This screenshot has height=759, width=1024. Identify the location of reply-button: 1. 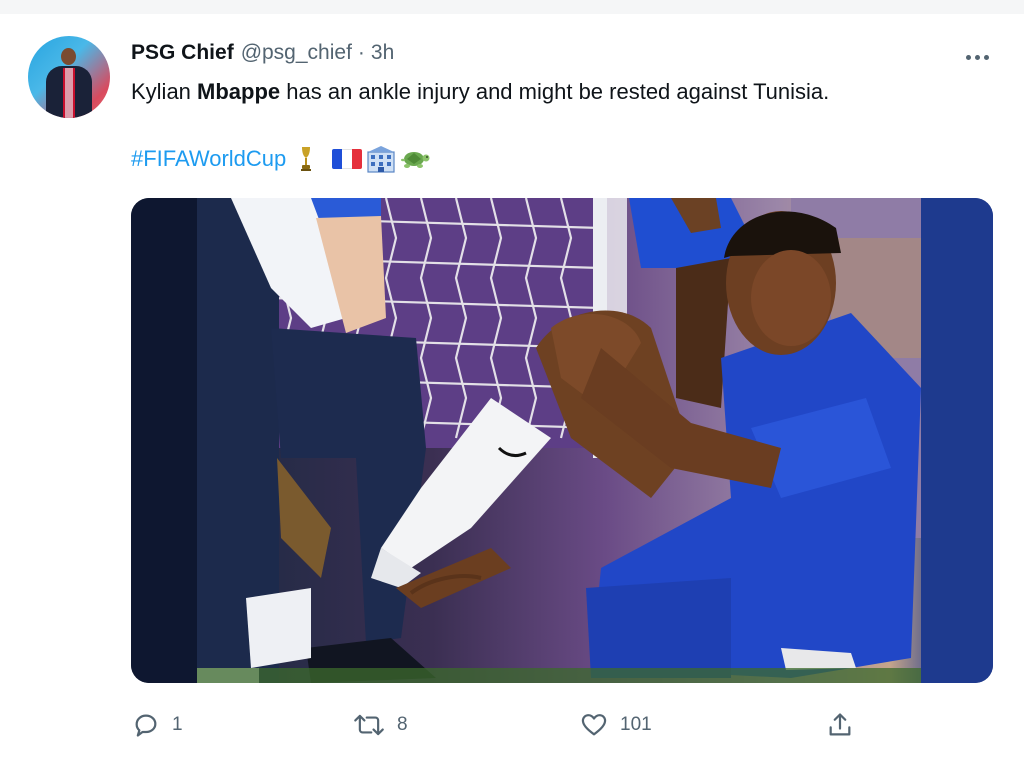
(157, 725).